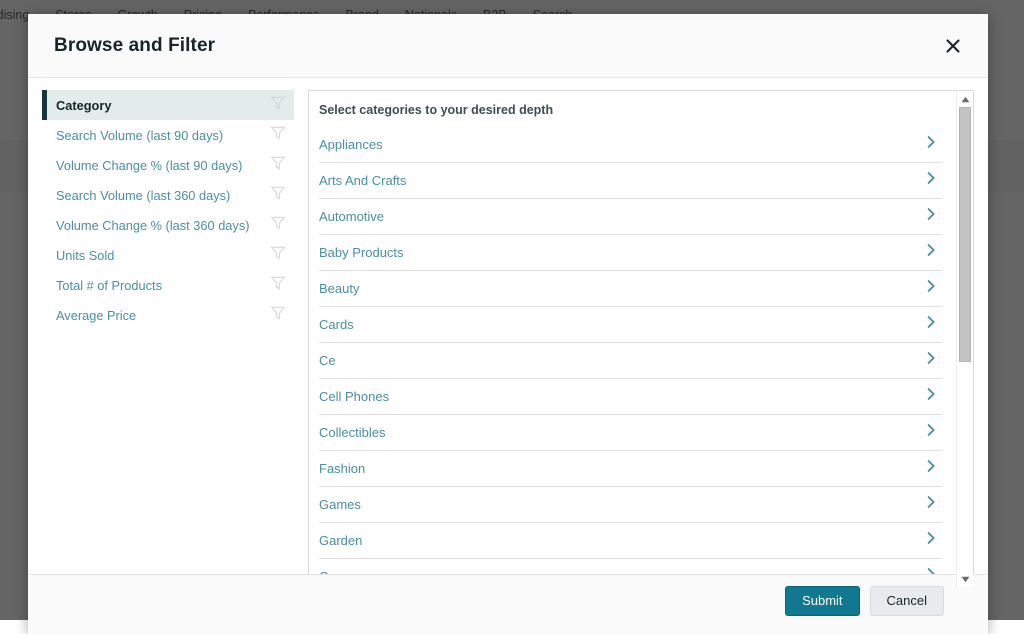 This screenshot has width=1024, height=634. I want to click on scrollbar-track, so click(965, 339).